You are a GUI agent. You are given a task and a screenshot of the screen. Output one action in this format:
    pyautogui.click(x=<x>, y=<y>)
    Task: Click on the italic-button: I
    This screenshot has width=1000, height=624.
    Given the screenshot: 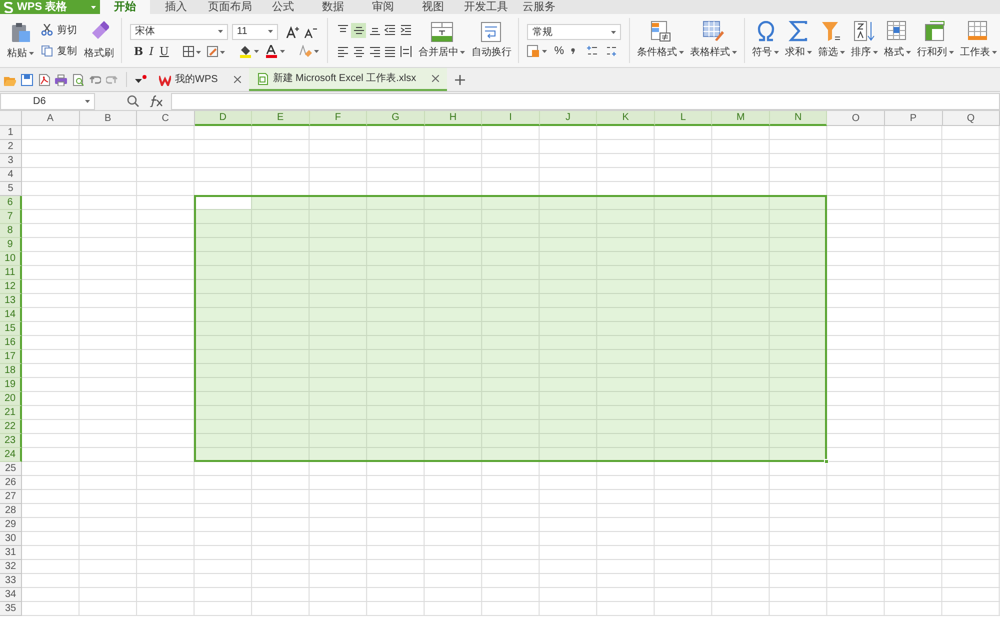 What is the action you would take?
    pyautogui.click(x=151, y=51)
    